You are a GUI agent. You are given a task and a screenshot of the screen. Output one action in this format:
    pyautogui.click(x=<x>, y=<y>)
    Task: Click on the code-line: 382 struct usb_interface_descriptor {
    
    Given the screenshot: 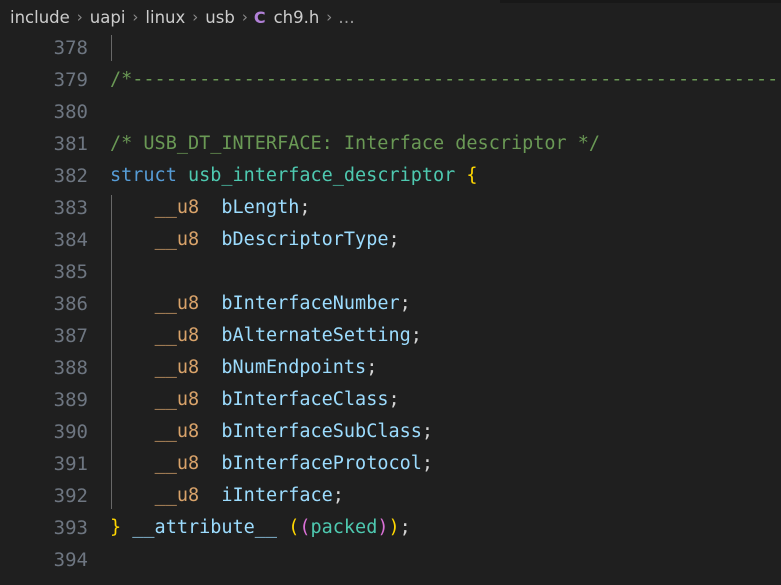 What is the action you would take?
    pyautogui.click(x=390, y=176)
    